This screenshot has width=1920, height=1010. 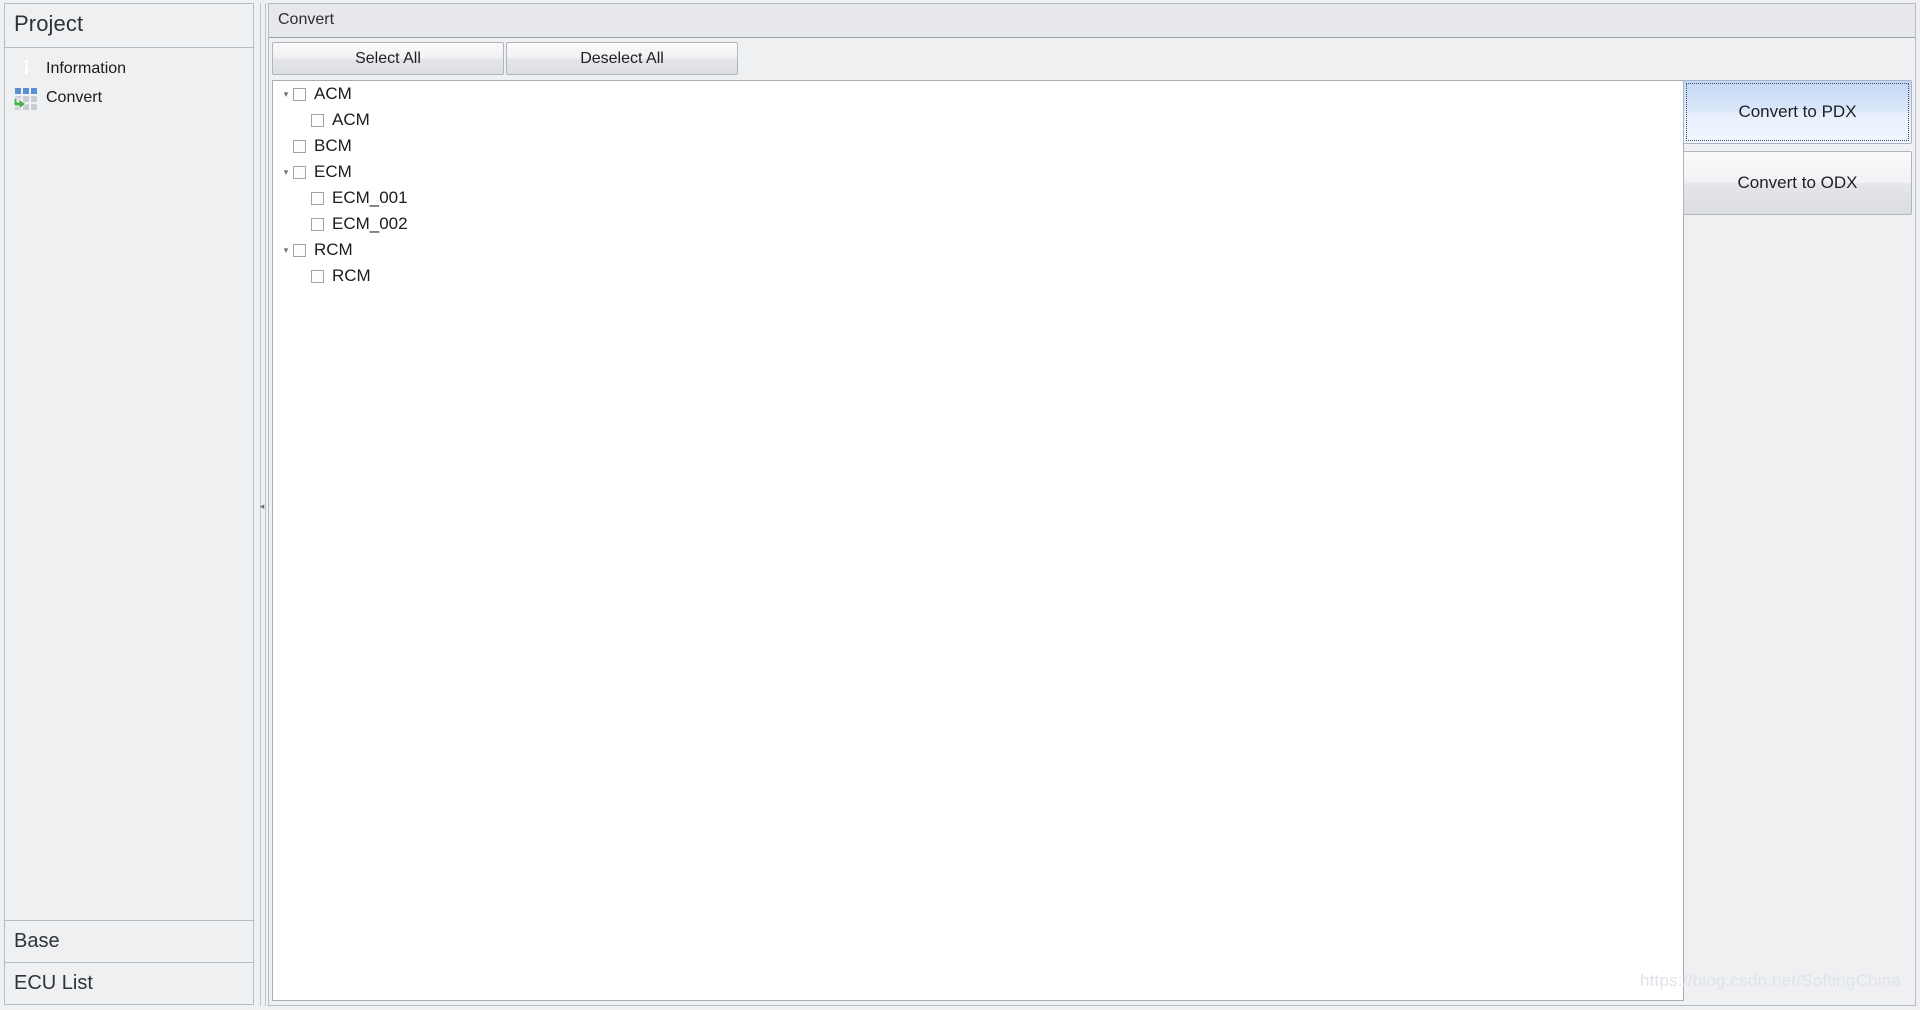 What do you see at coordinates (74, 97) in the screenshot?
I see `sidebar-item-label: Convert` at bounding box center [74, 97].